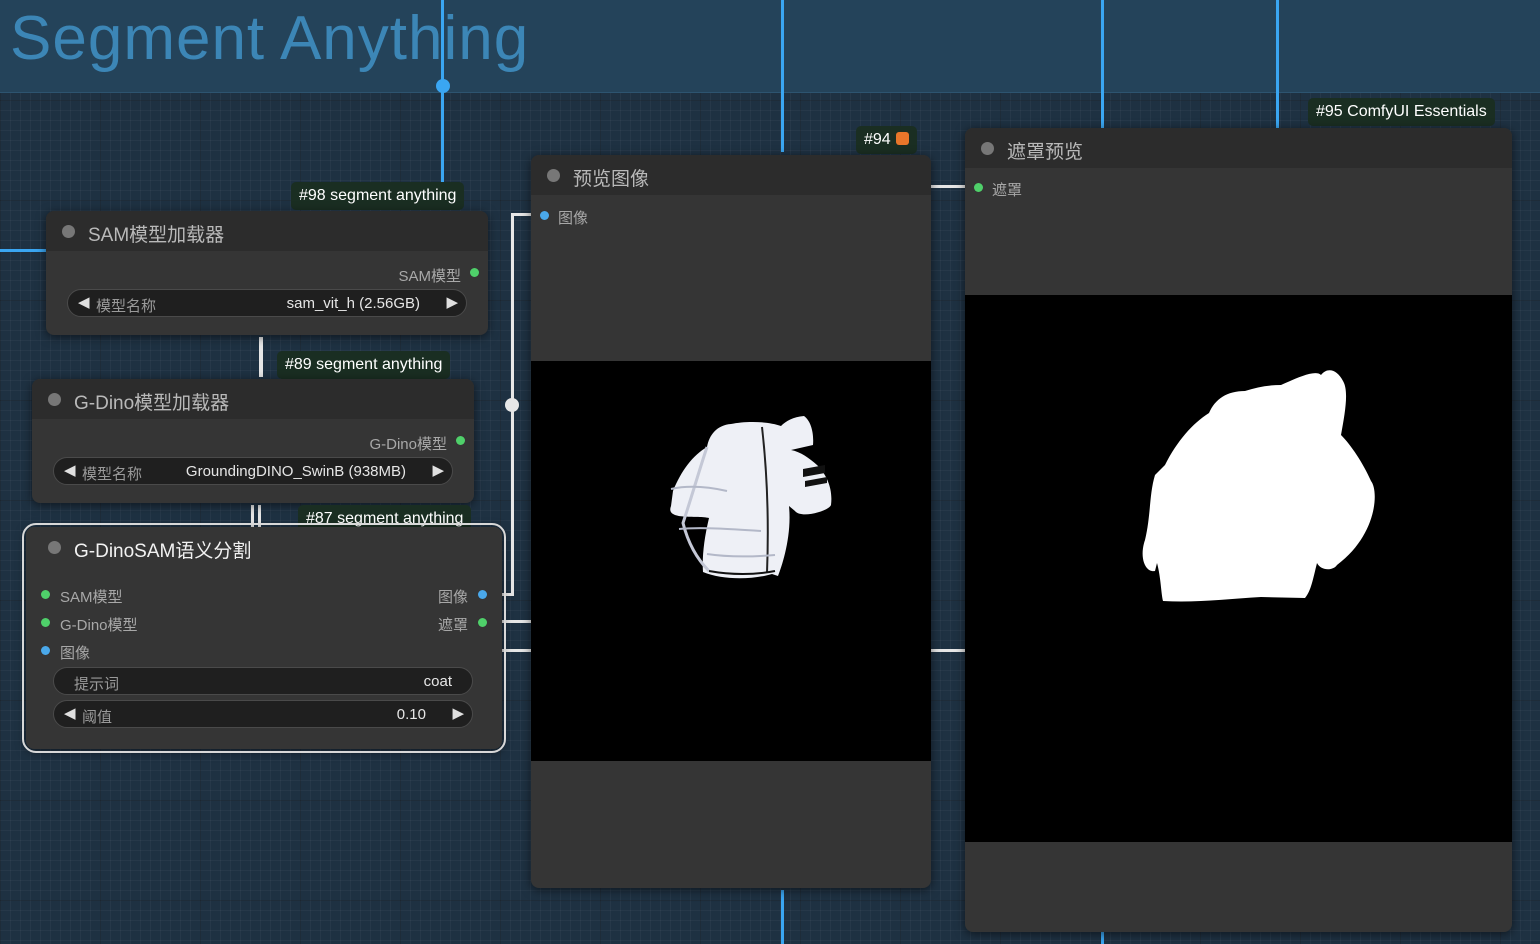 This screenshot has width=1540, height=944. What do you see at coordinates (152, 403) in the screenshot?
I see `node-title: G-Dino模型加载器` at bounding box center [152, 403].